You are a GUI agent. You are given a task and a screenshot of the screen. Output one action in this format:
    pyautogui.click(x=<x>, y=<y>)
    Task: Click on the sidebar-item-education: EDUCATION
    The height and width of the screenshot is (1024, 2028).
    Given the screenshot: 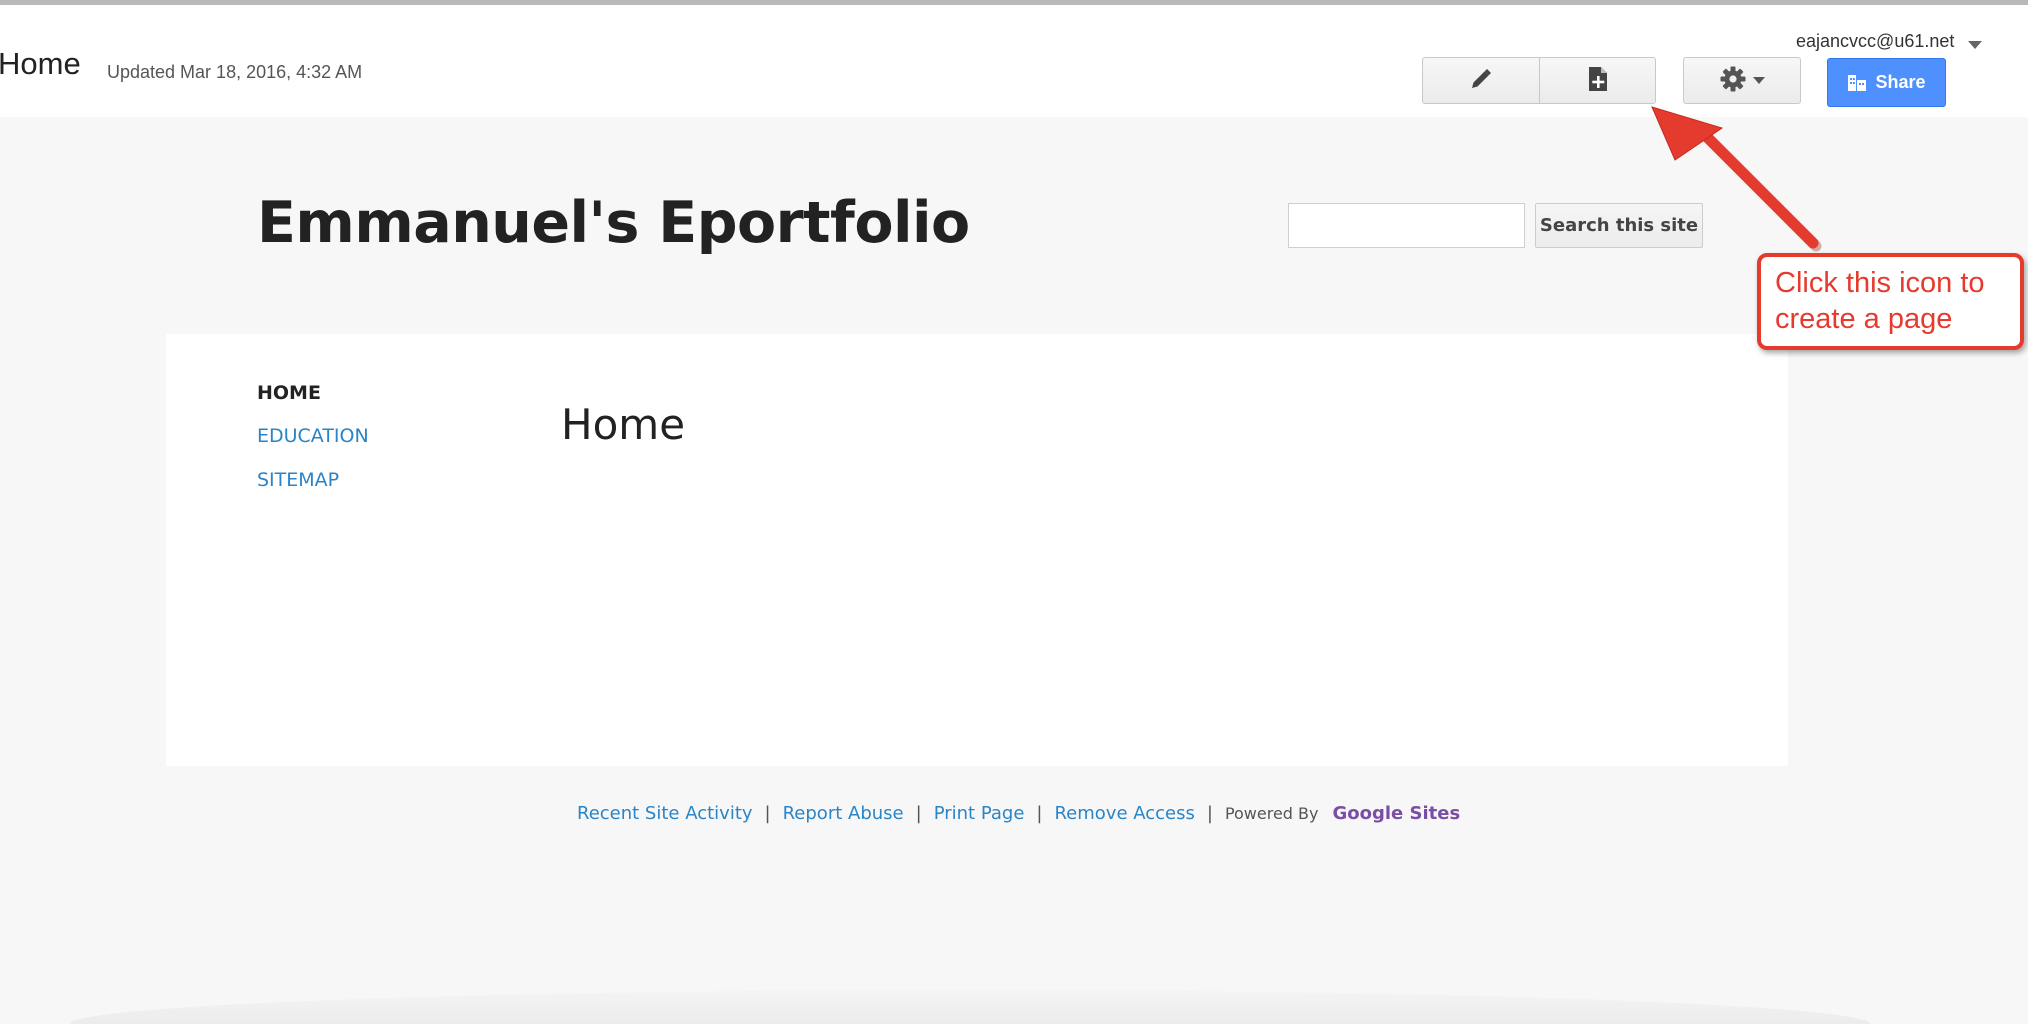 What is the action you would take?
    pyautogui.click(x=313, y=436)
    